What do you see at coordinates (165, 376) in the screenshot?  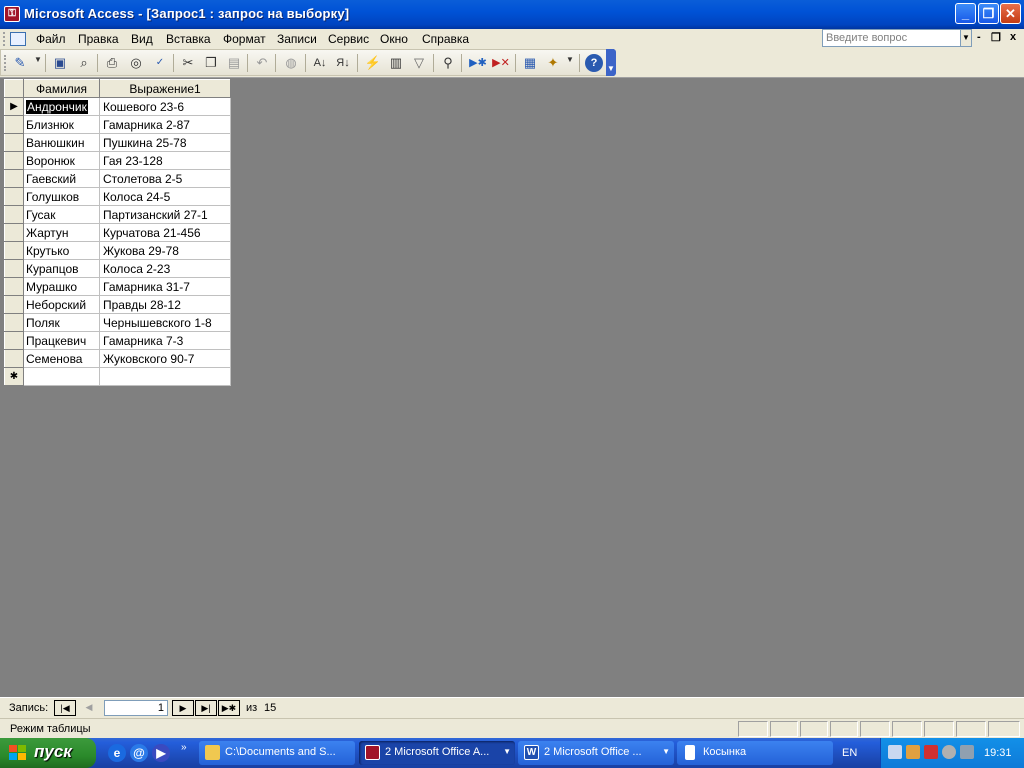 I see `cell-expression` at bounding box center [165, 376].